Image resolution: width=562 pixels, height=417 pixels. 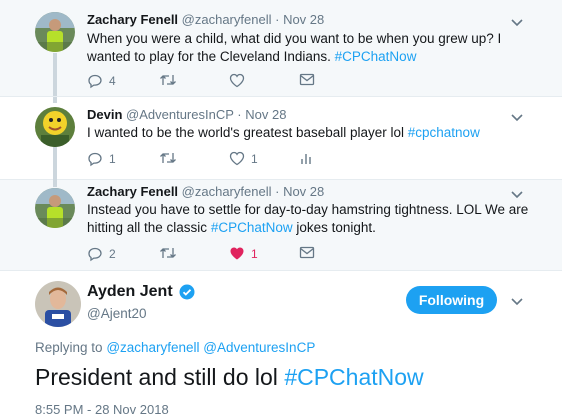 I want to click on following-button: Following, so click(x=451, y=300).